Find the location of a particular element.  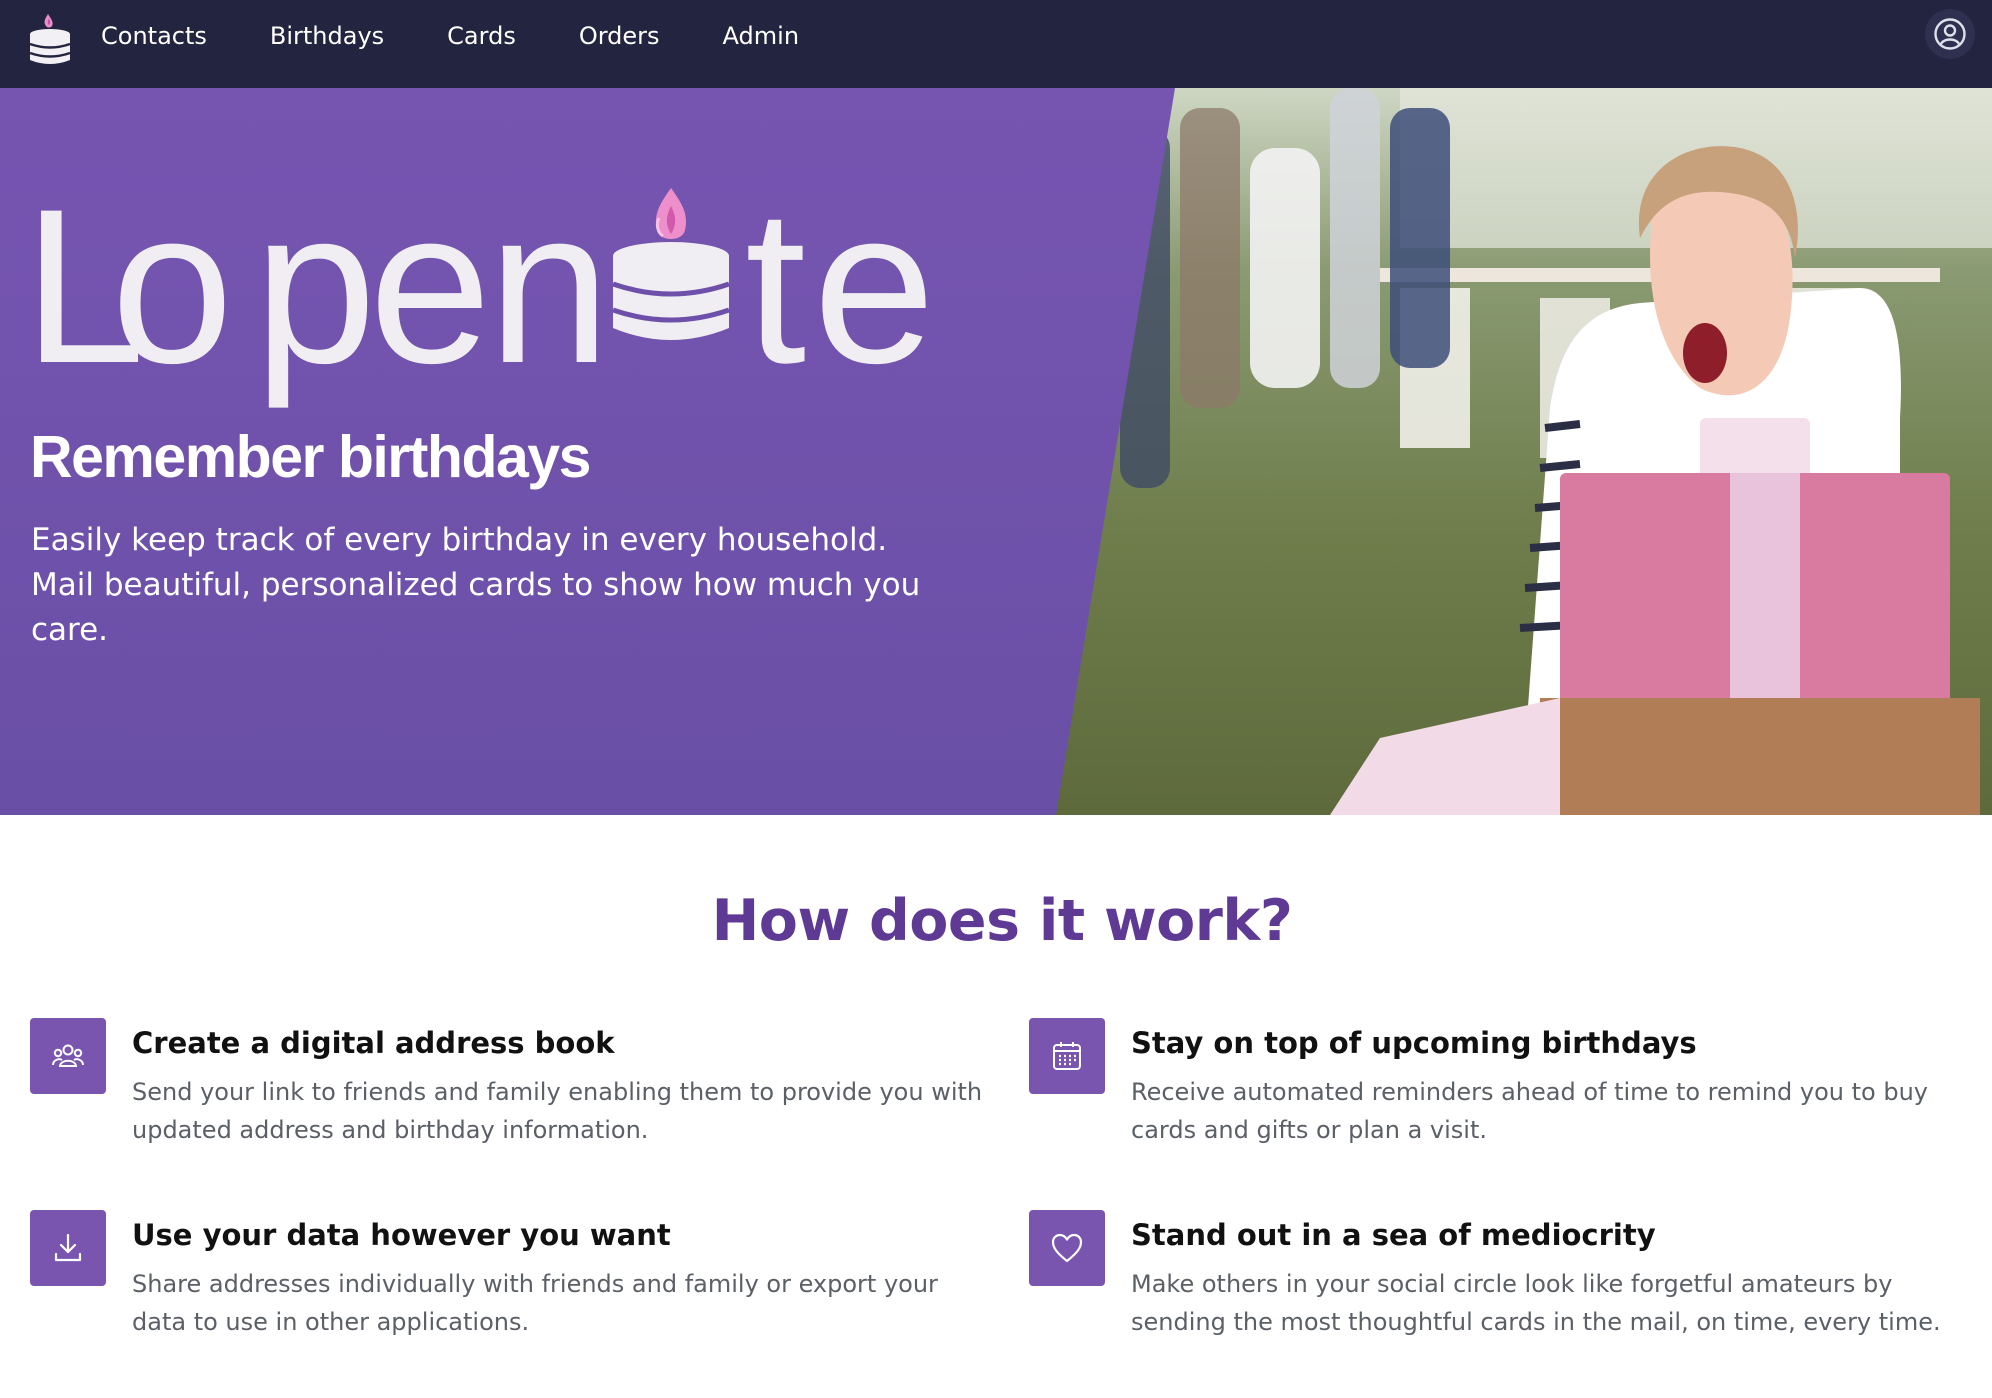

heart-icon is located at coordinates (1067, 1248).